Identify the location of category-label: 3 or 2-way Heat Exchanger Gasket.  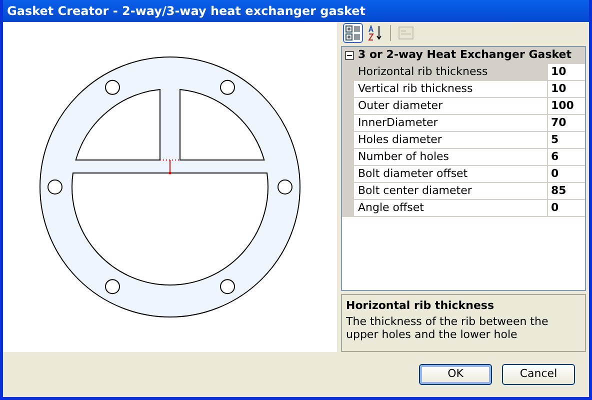
(465, 55).